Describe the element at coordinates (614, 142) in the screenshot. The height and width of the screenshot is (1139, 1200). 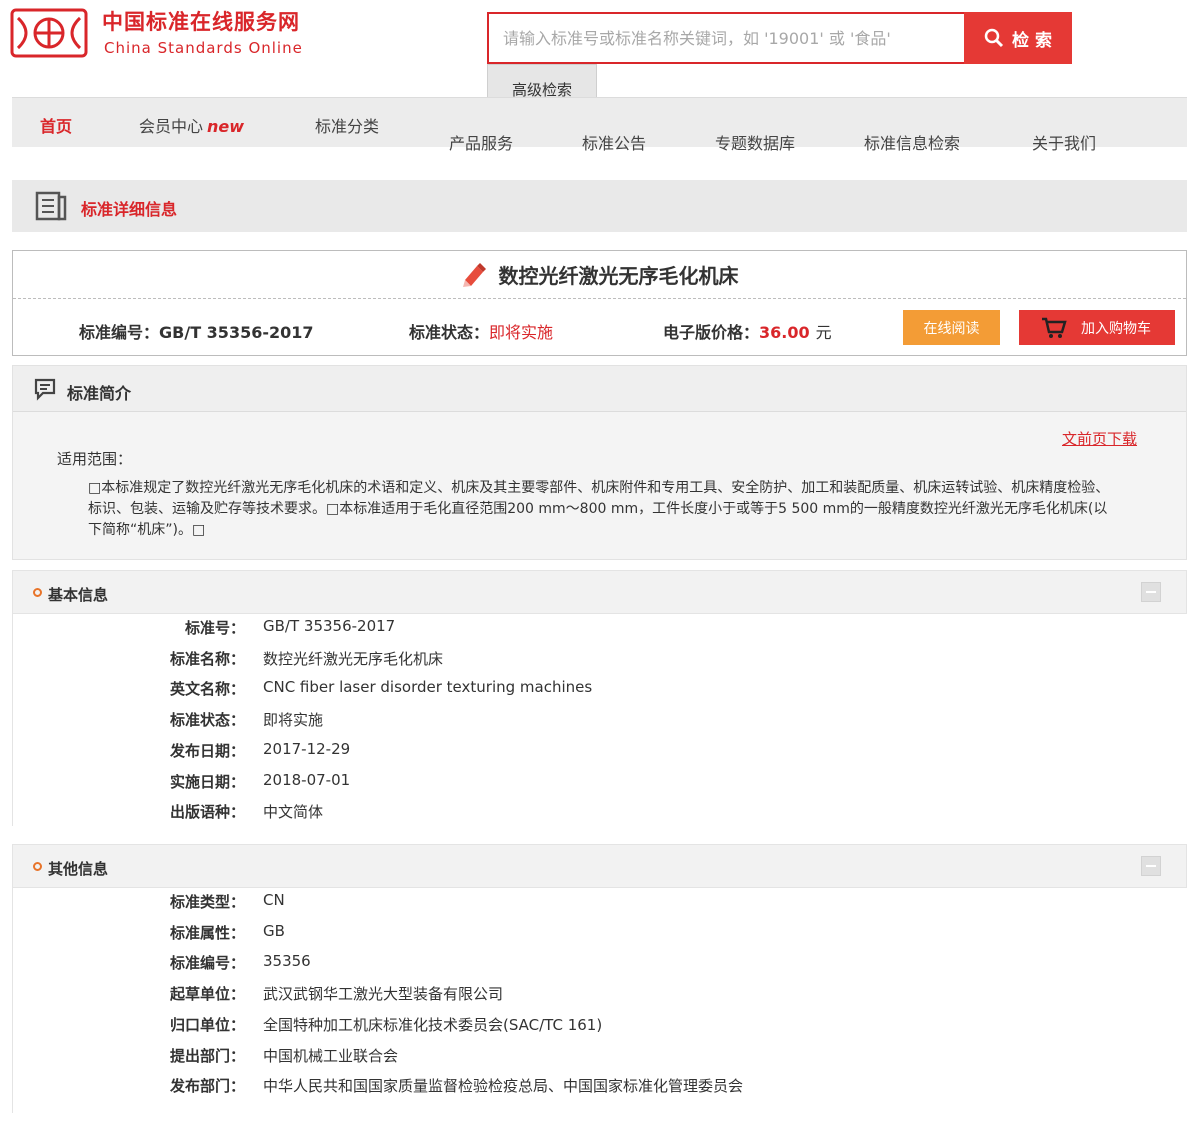
I see `nav-item-announcements: 标准公告` at that location.